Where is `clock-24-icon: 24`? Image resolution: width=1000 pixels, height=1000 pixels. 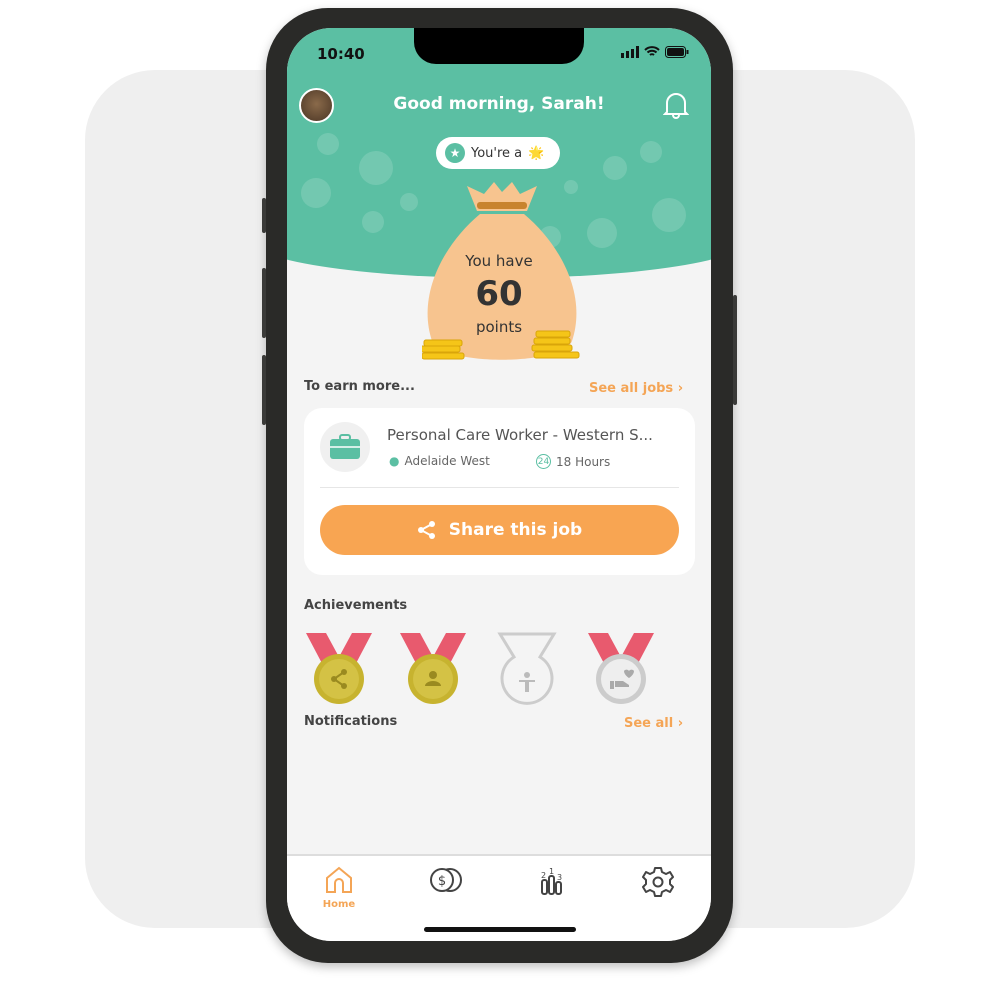
clock-24-icon: 24 is located at coordinates (543, 461).